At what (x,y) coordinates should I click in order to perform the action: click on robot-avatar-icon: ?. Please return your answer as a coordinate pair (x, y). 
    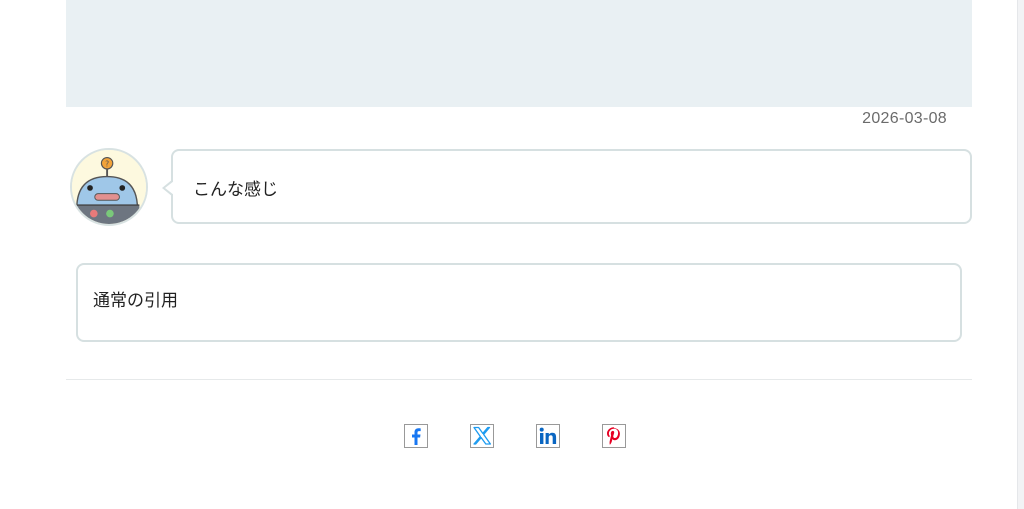
    Looking at the image, I should click on (109, 187).